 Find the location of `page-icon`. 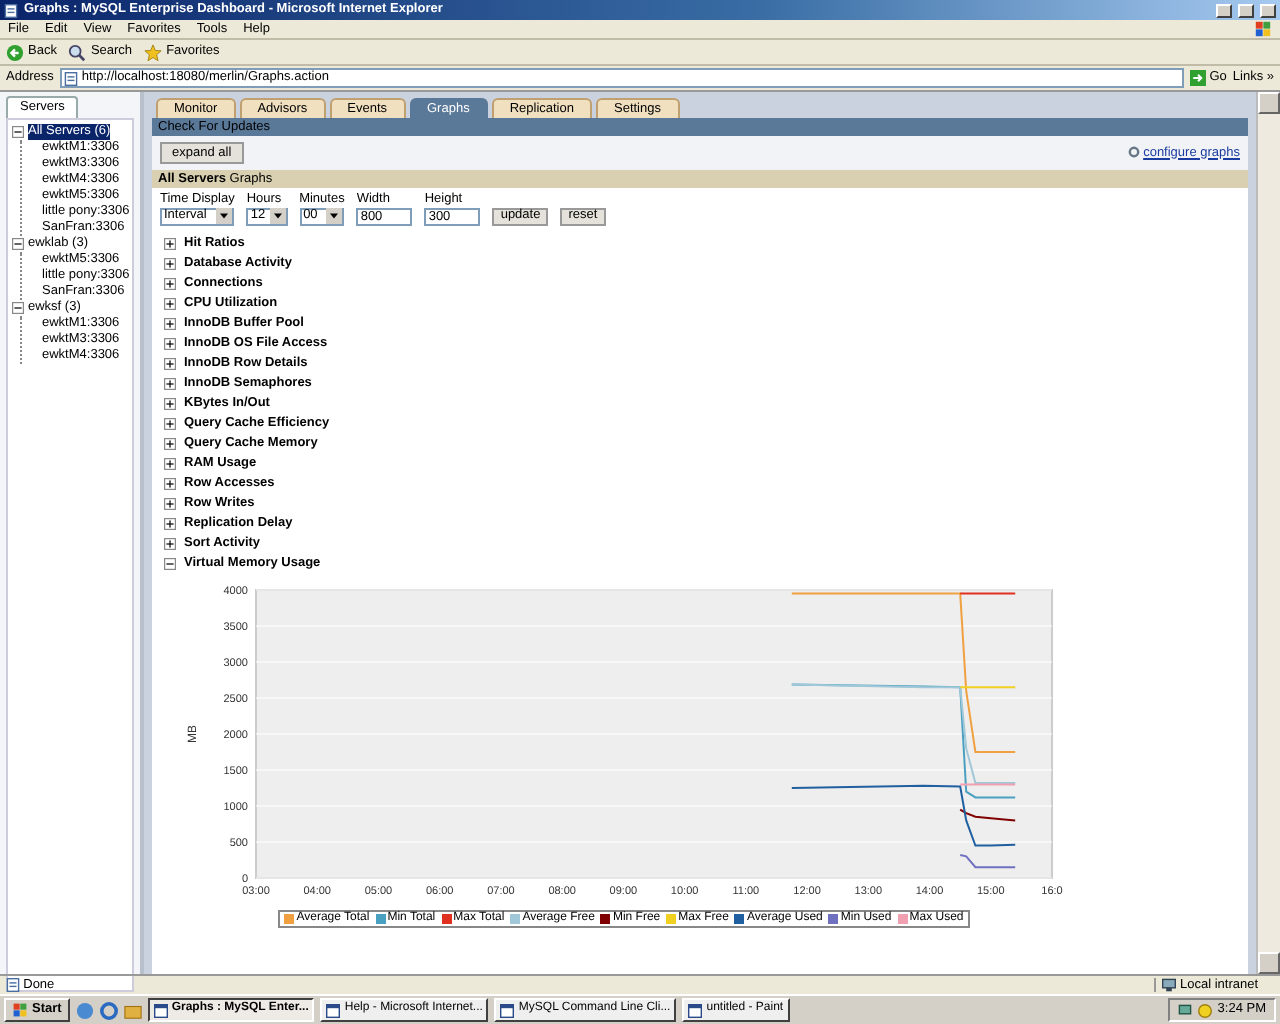

page-icon is located at coordinates (70, 78).